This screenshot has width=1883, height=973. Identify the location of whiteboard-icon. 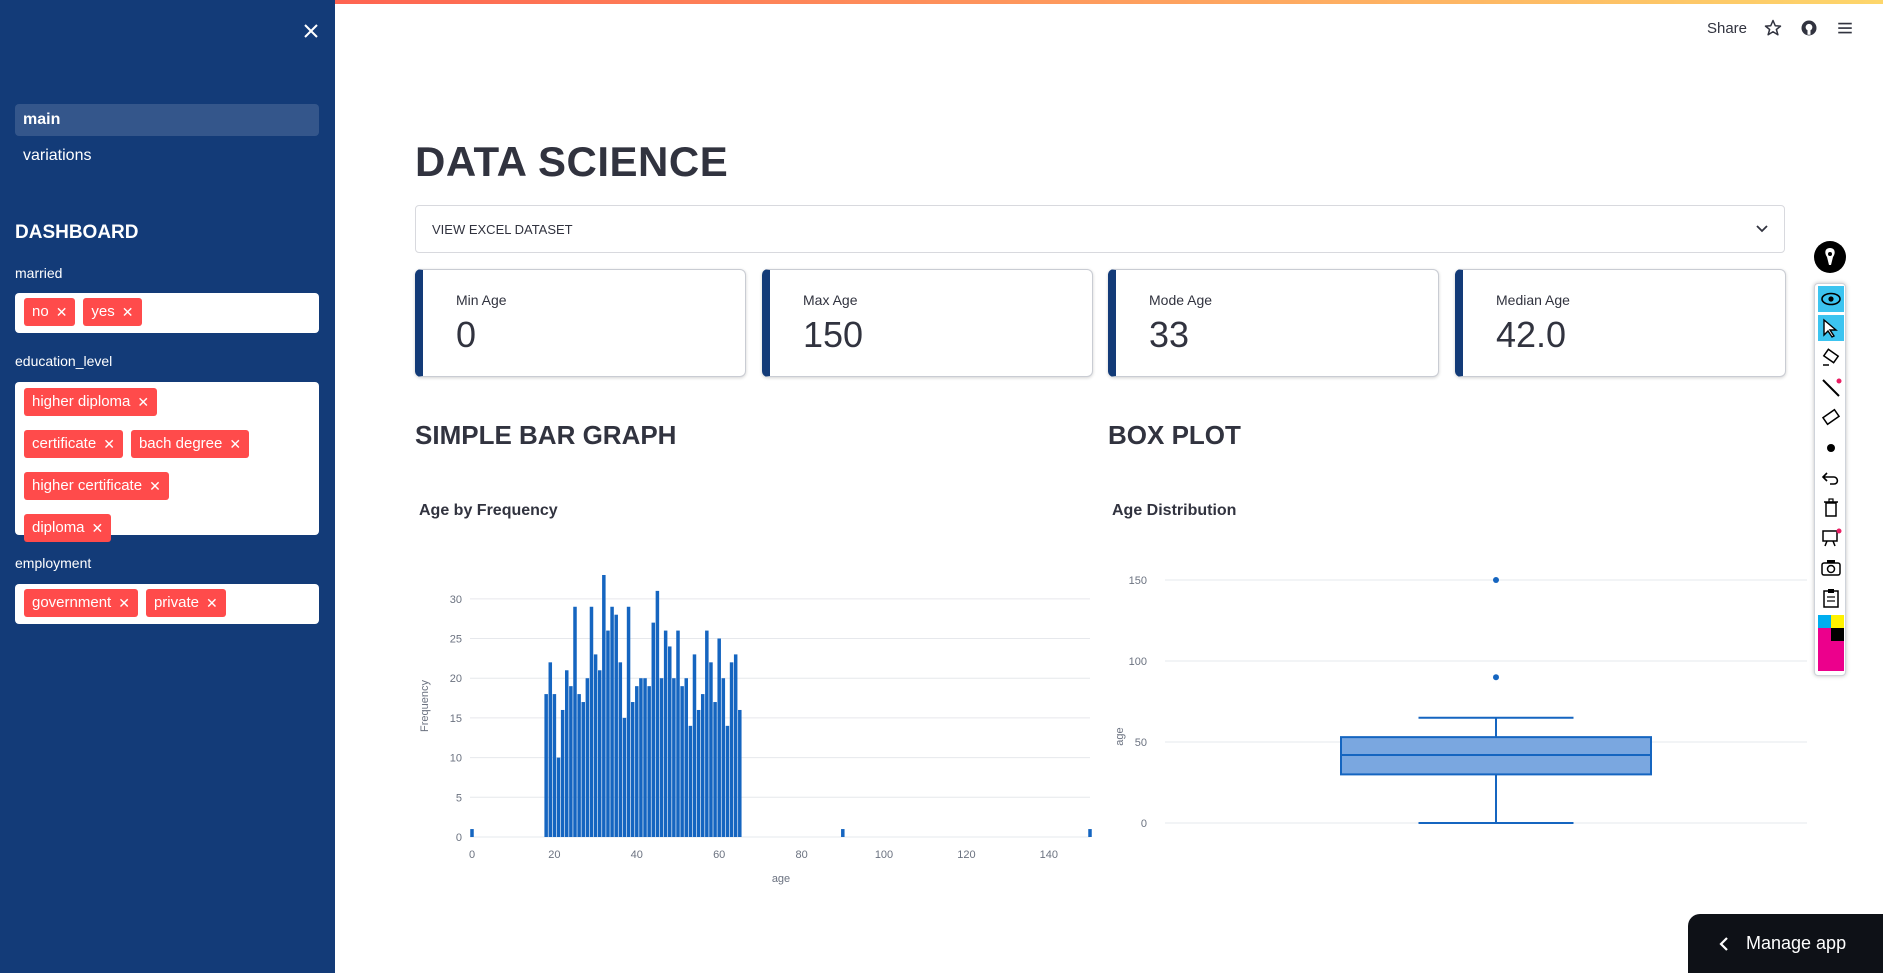
(1831, 538).